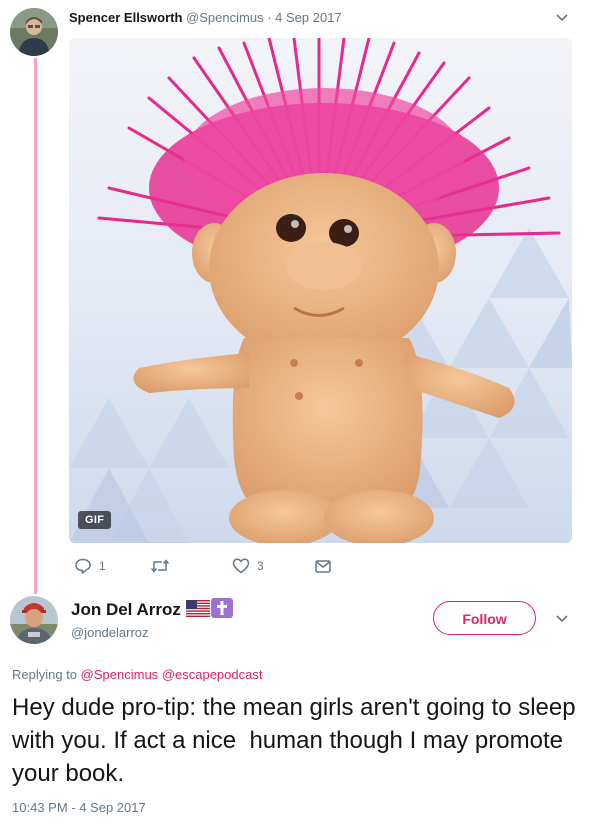 Image resolution: width=596 pixels, height=826 pixels. Describe the element at coordinates (83, 566) in the screenshot. I see `reply-icon` at that location.